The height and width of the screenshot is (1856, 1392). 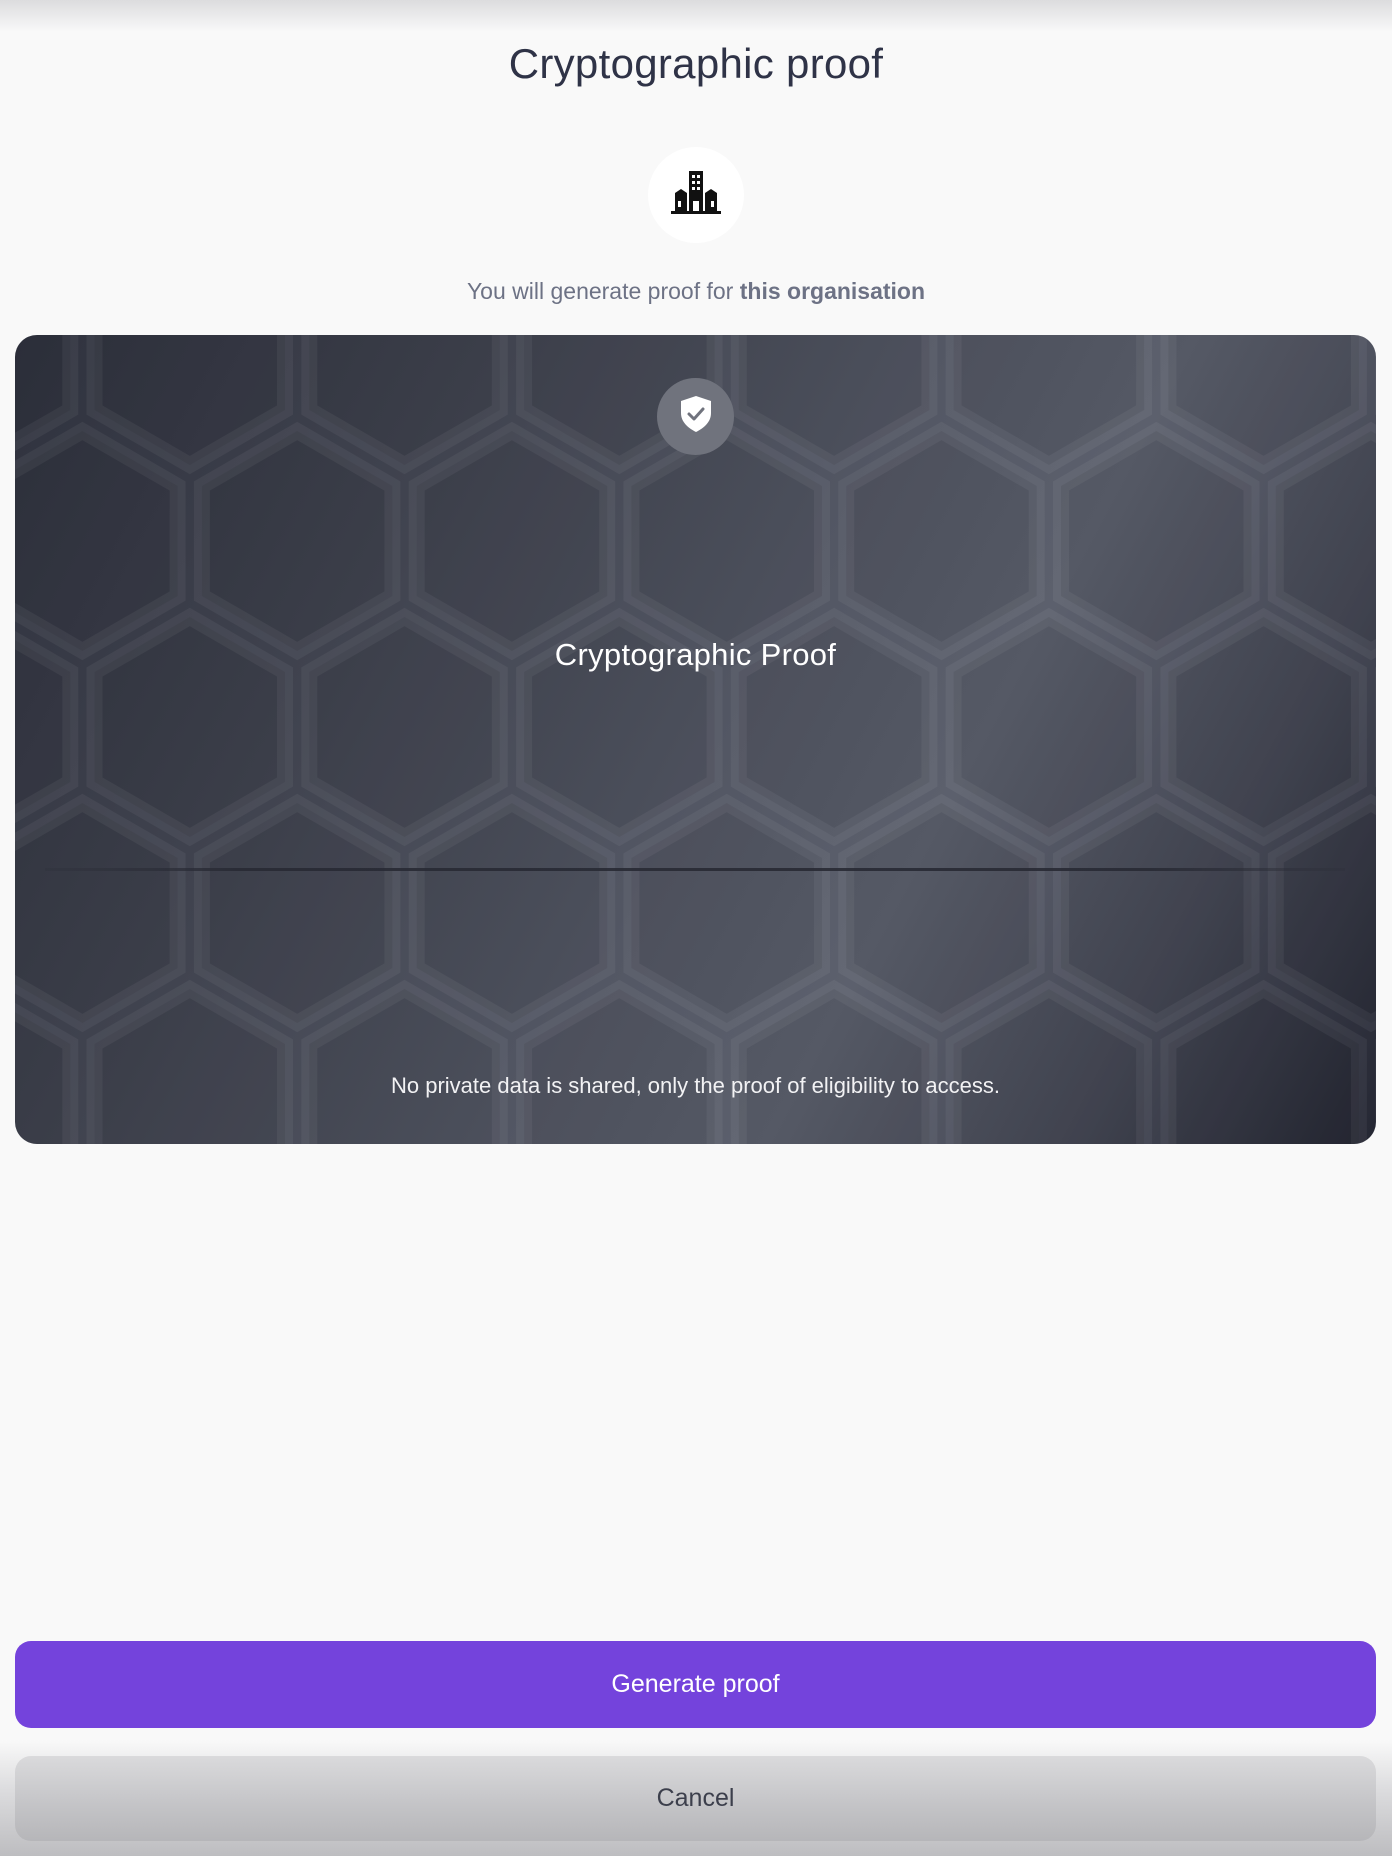 I want to click on organisation-avatar, so click(x=696, y=195).